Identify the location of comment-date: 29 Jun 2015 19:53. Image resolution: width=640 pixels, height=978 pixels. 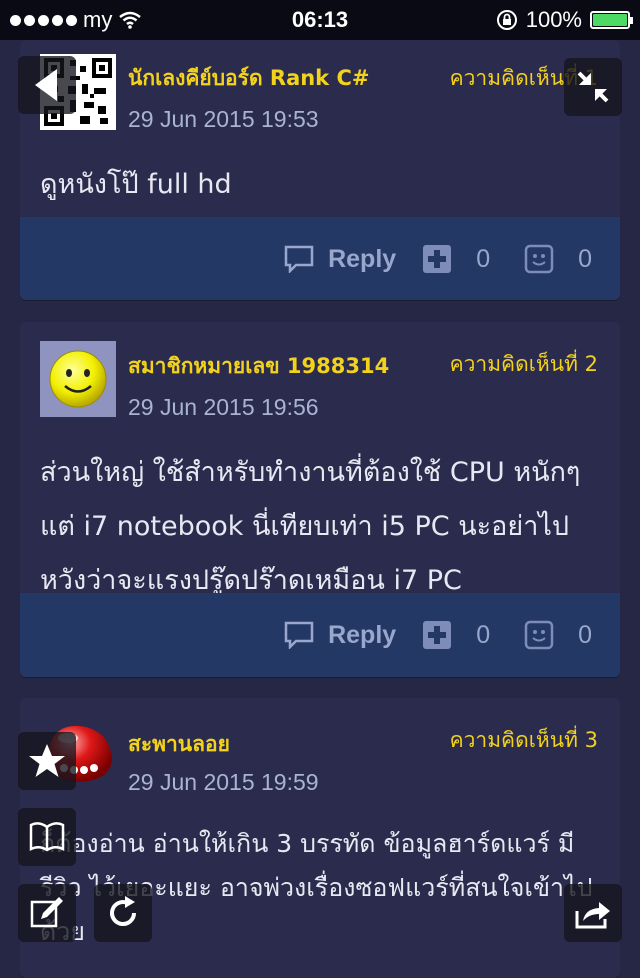
(223, 119).